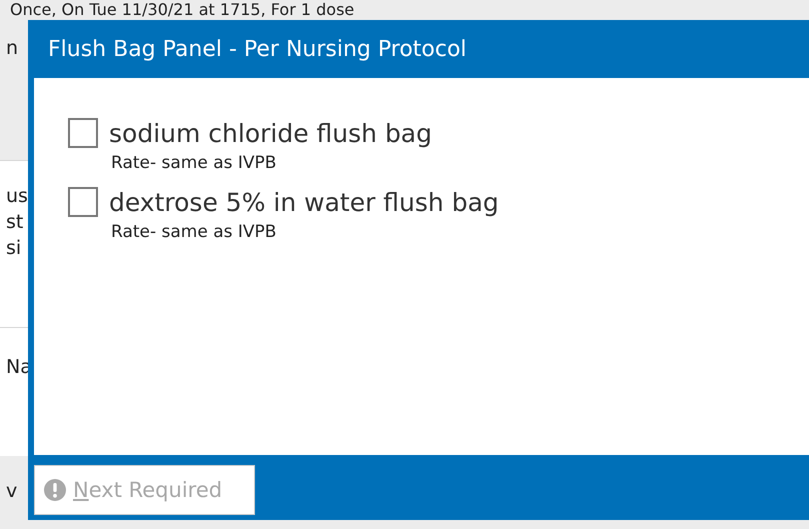  What do you see at coordinates (13, 48) in the screenshot?
I see `order-text: n` at bounding box center [13, 48].